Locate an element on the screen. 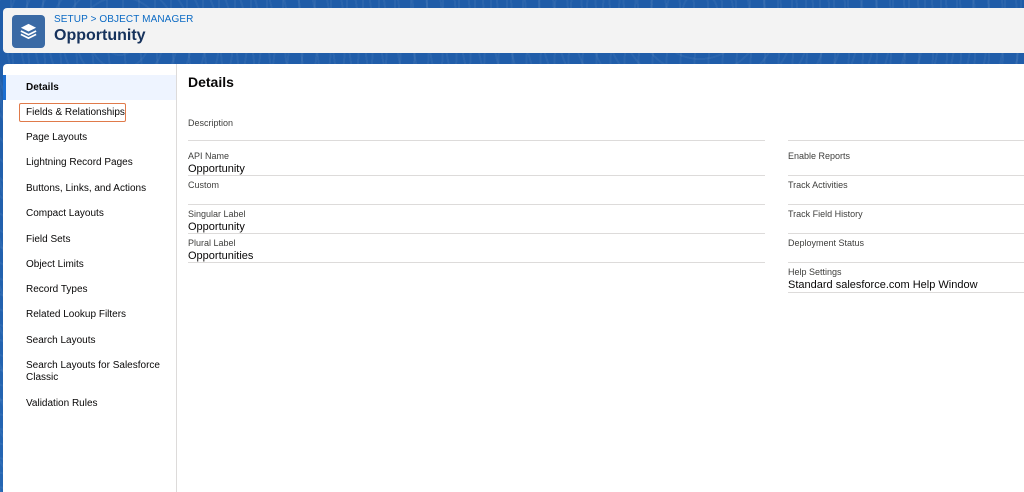 This screenshot has width=1024, height=492. help-settings-label: Help Settings is located at coordinates (815, 272).